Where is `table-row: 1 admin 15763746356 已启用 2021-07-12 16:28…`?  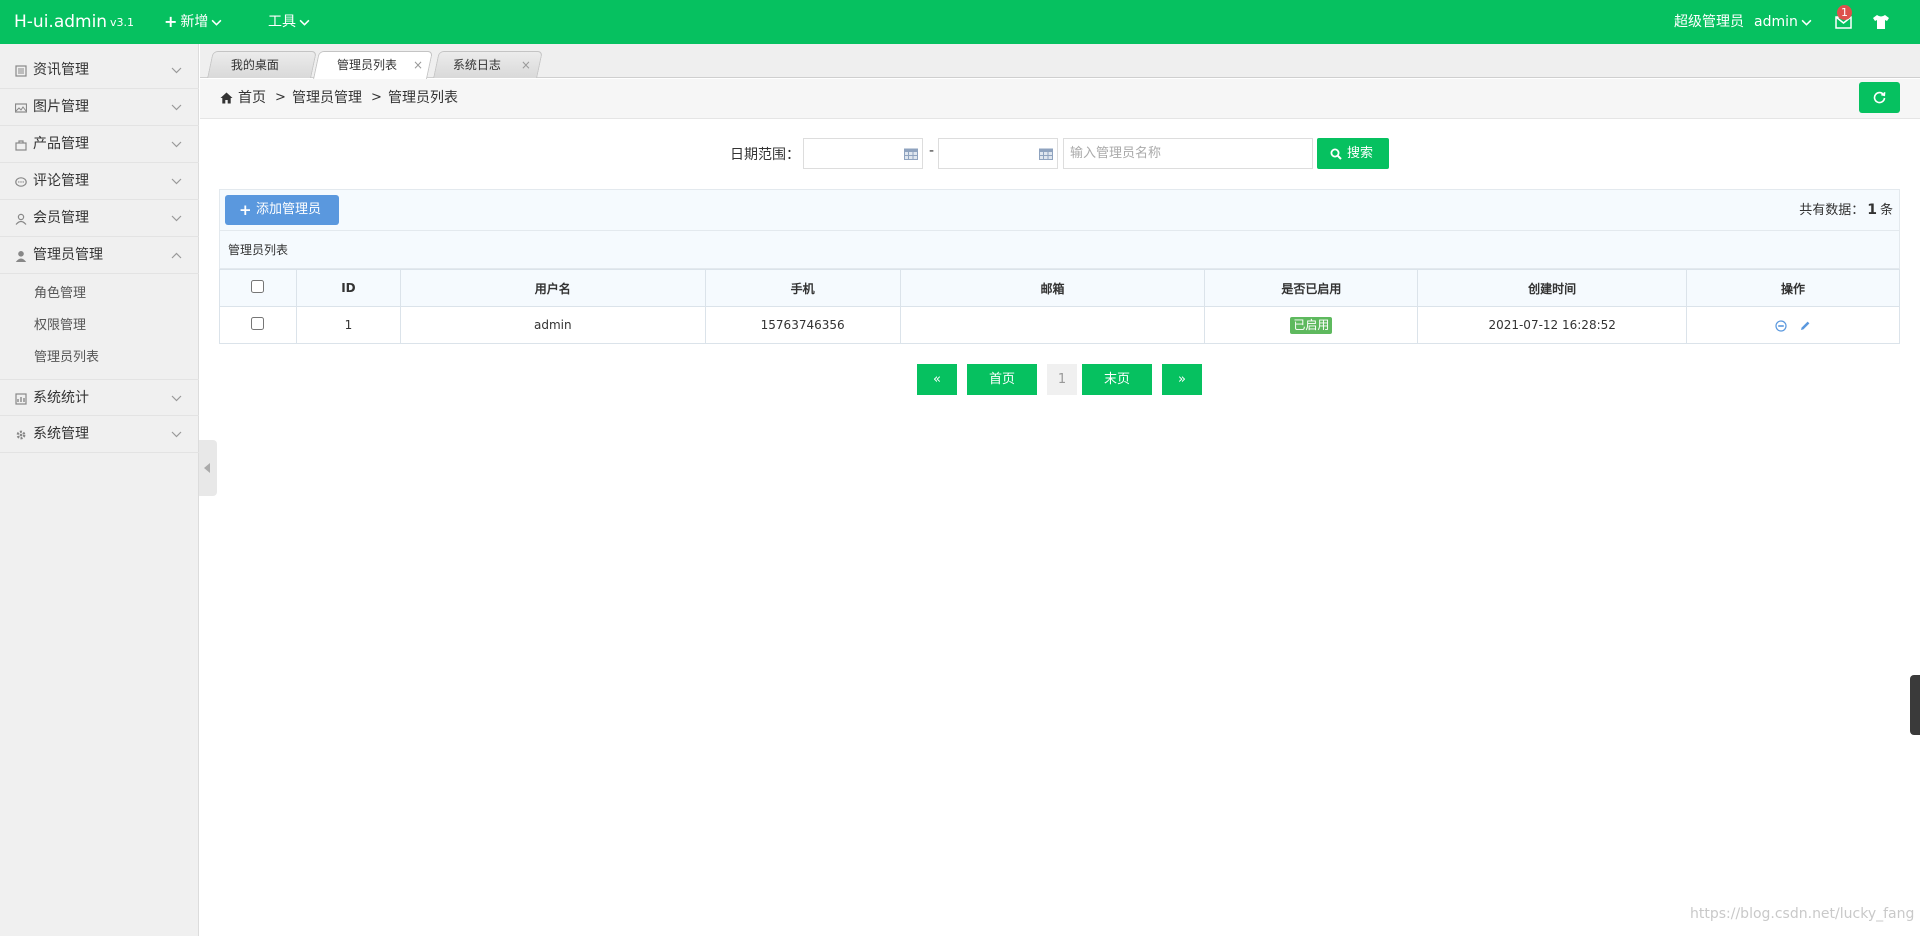
table-row: 1 admin 15763746356 已启用 2021-07-12 16:28… is located at coordinates (1059, 325).